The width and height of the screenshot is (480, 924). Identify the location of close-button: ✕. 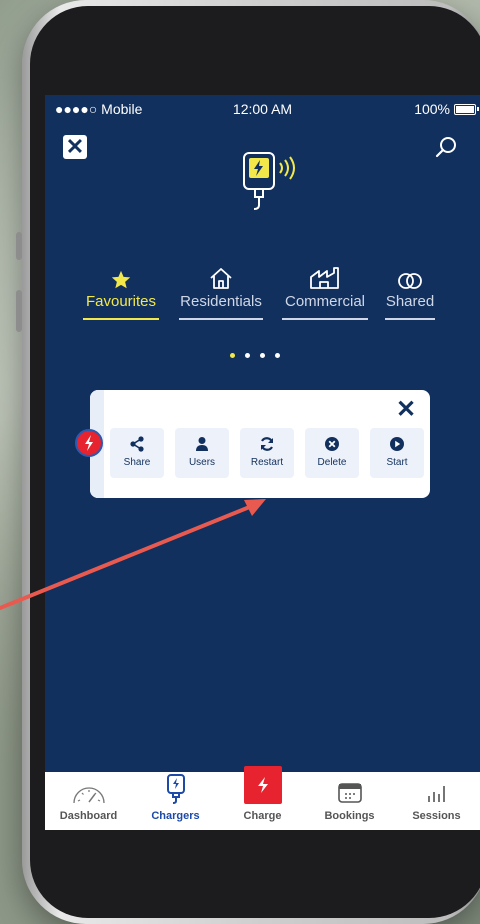
(75, 147).